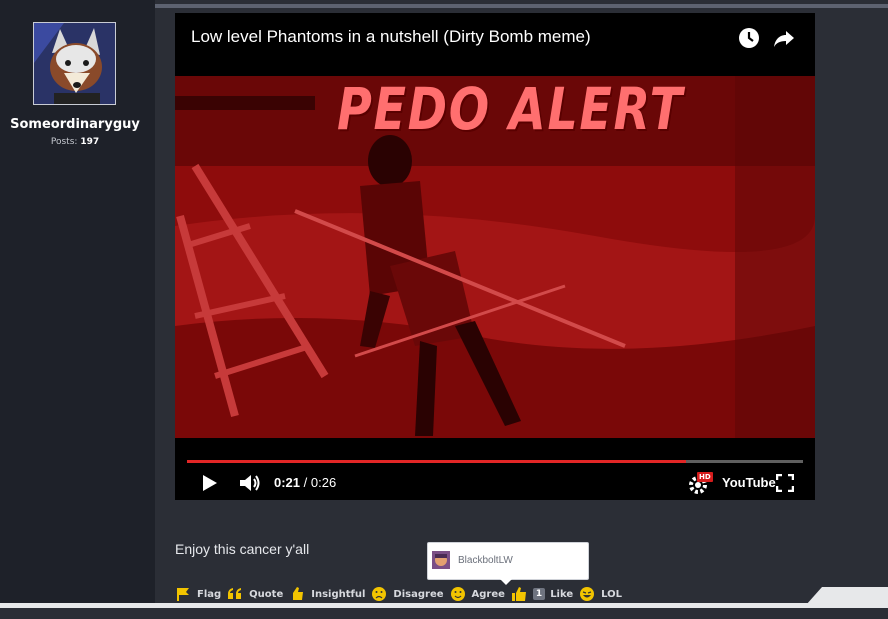 This screenshot has width=888, height=619. What do you see at coordinates (600, 594) in the screenshot?
I see `reaction-lol: LOL` at bounding box center [600, 594].